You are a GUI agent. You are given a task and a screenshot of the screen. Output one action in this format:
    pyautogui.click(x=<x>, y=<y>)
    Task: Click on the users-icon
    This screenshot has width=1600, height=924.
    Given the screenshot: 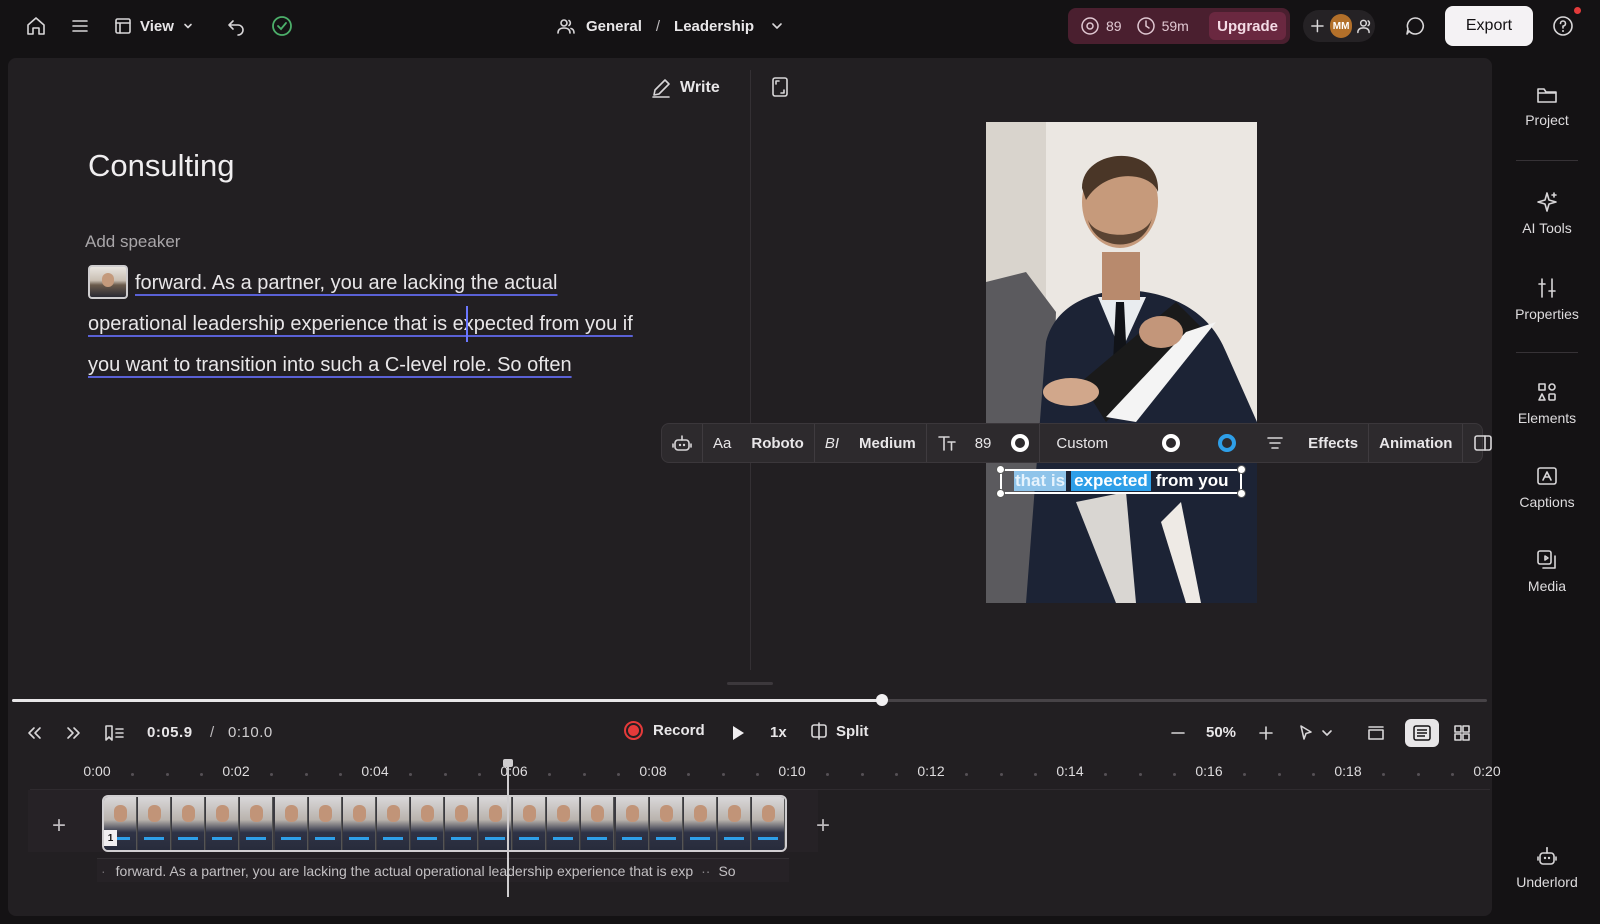 What is the action you would take?
    pyautogui.click(x=566, y=26)
    